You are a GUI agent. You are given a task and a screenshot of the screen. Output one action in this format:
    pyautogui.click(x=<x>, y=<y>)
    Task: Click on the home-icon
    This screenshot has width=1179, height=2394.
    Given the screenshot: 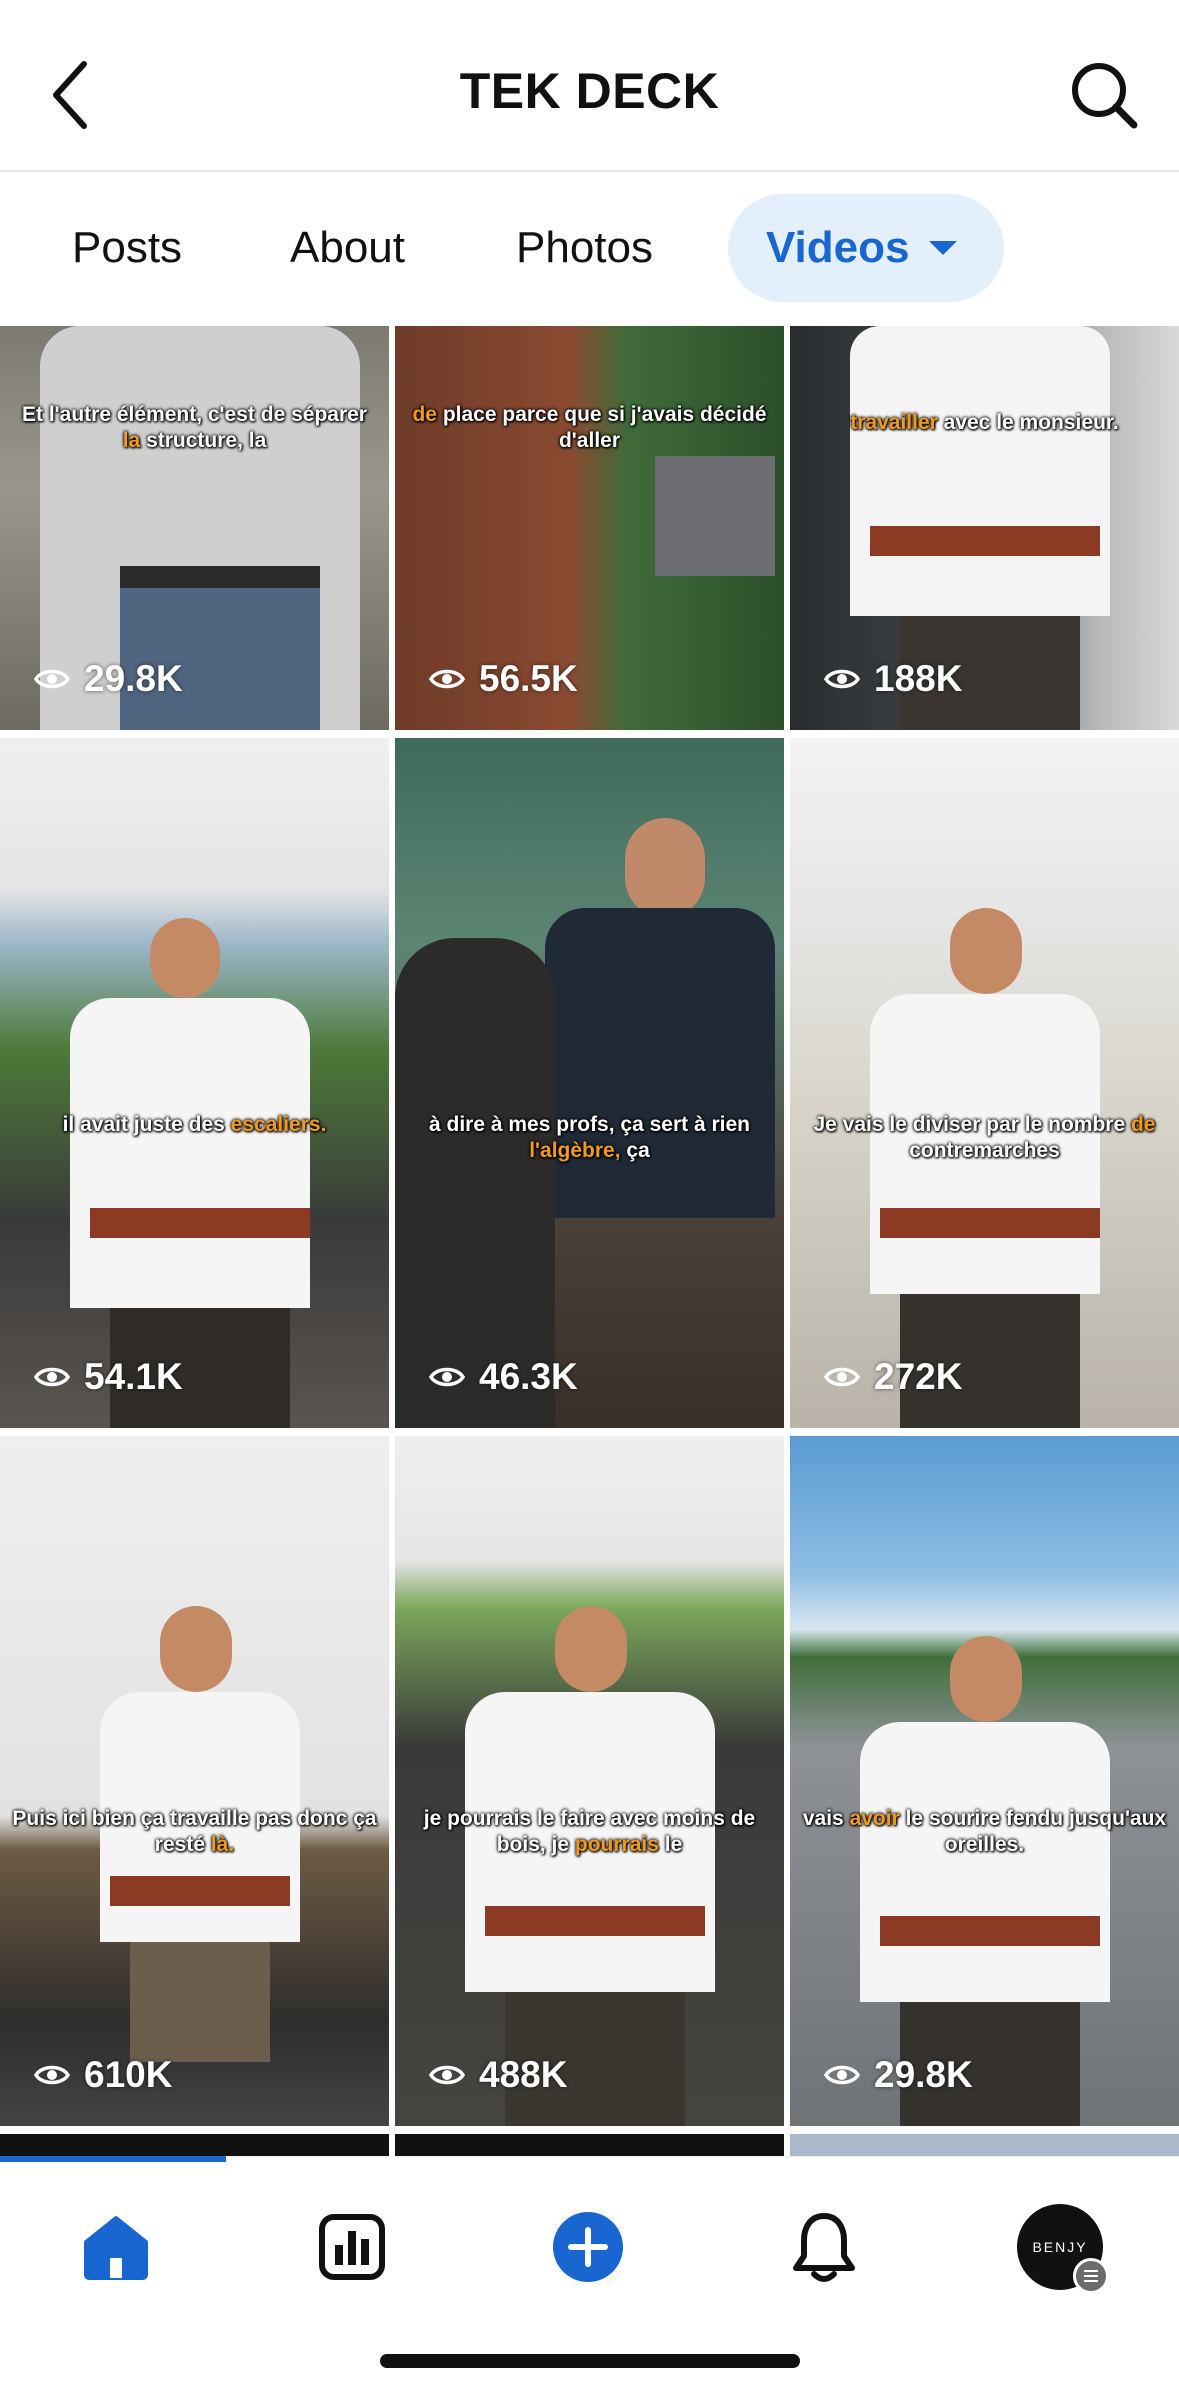 What is the action you would take?
    pyautogui.click(x=116, y=2248)
    